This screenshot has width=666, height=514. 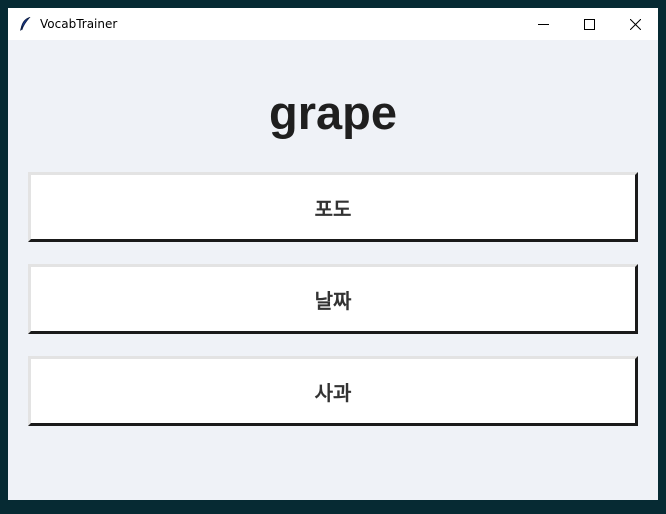 I want to click on maximize-icon, so click(x=589, y=24).